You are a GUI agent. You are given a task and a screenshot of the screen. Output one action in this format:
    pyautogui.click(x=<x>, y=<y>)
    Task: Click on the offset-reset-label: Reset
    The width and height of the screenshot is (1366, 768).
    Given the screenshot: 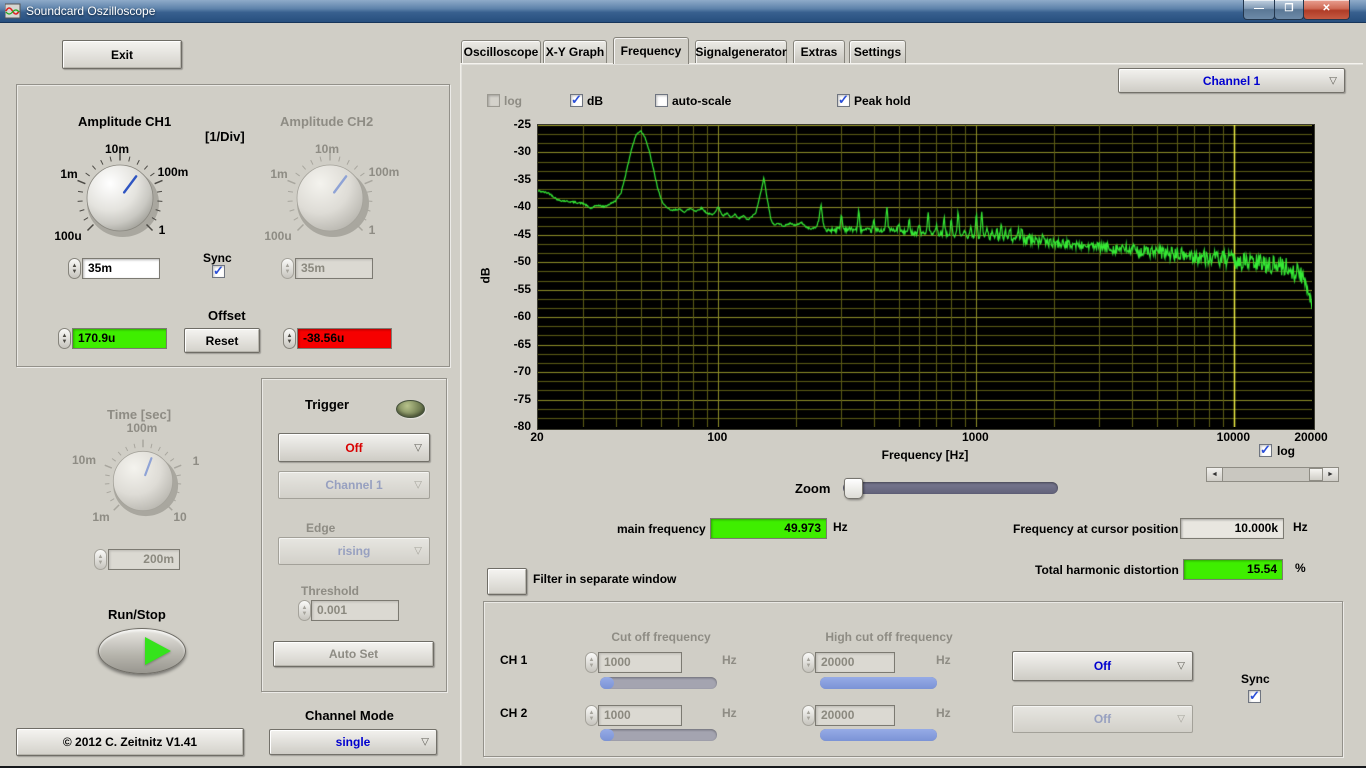 What is the action you would take?
    pyautogui.click(x=222, y=340)
    